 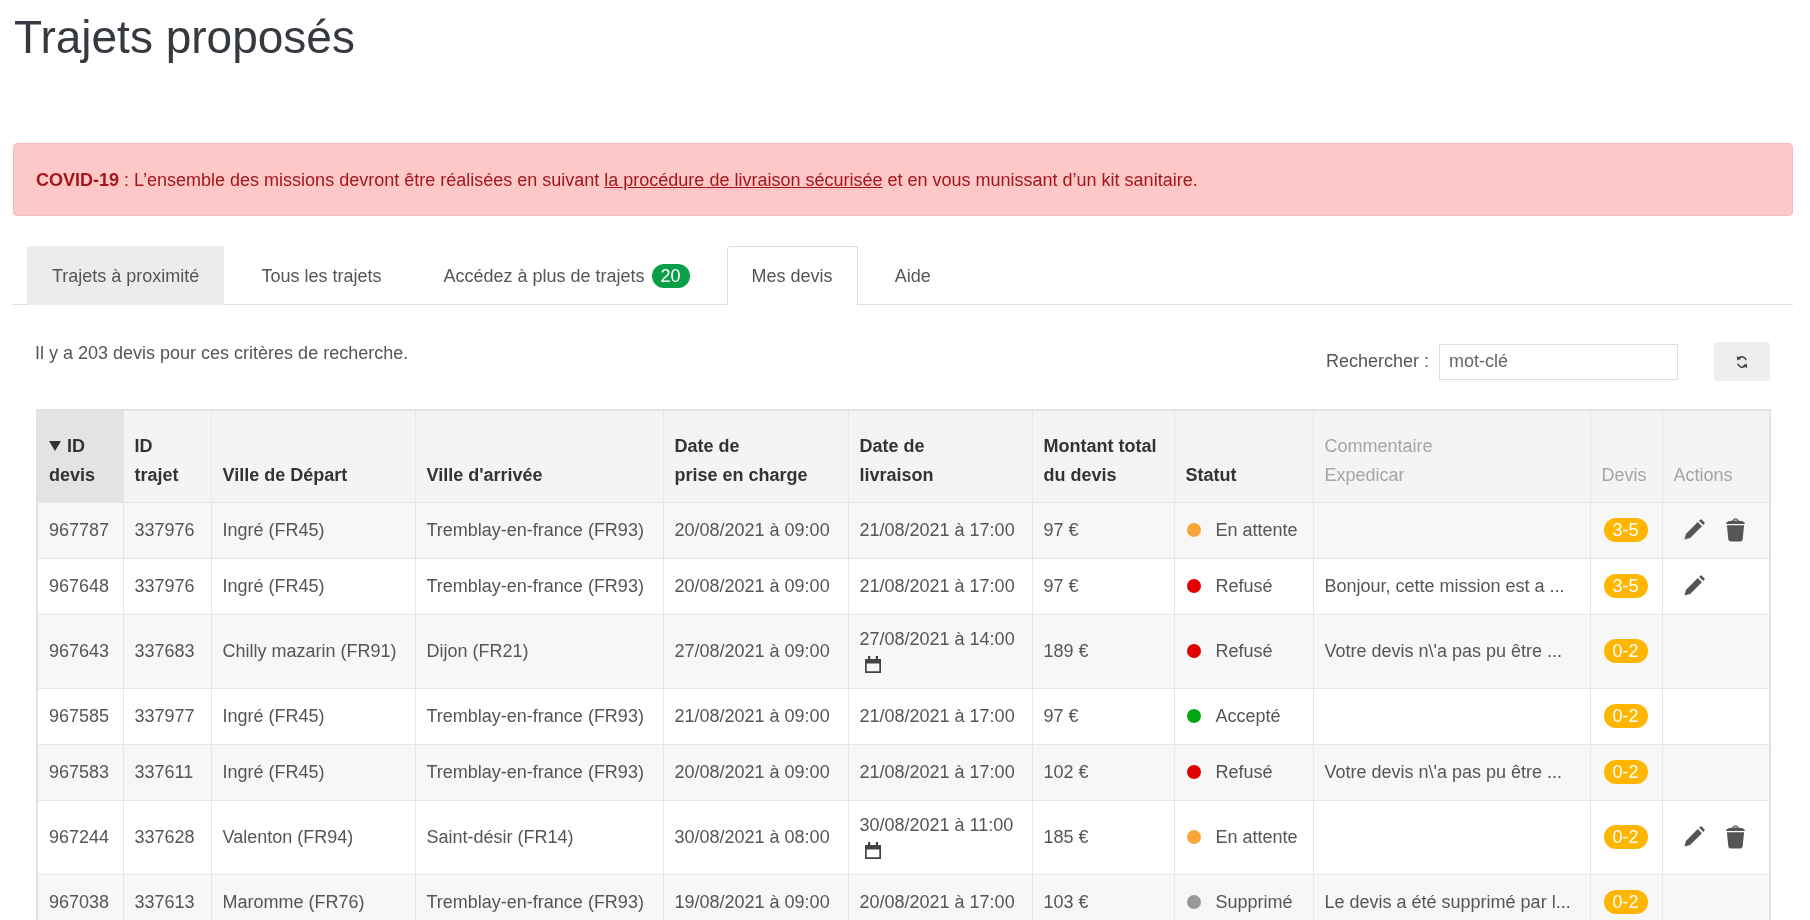 I want to click on table-cell: 21/08/2021 à 09:00, so click(x=755, y=716).